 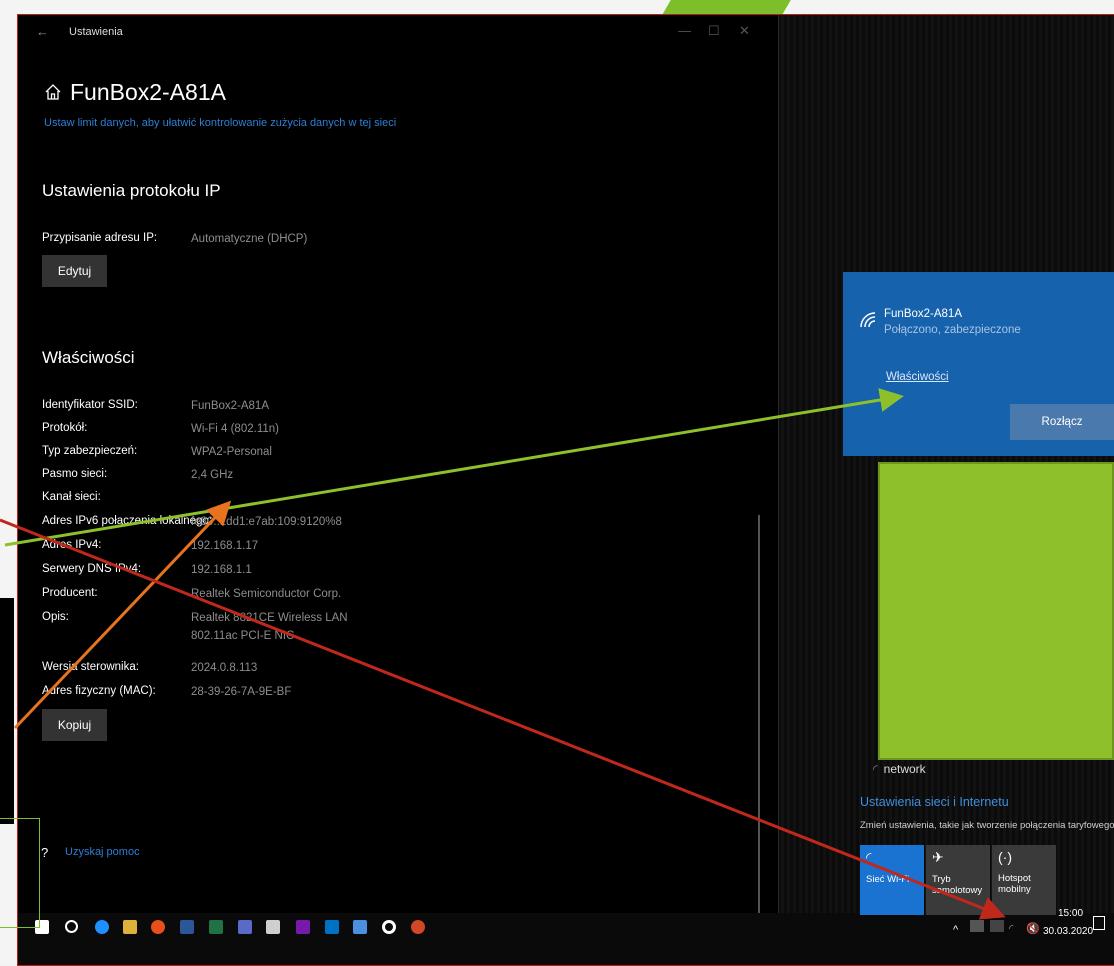 What do you see at coordinates (454, 467) in the screenshot?
I see `green-arrow` at bounding box center [454, 467].